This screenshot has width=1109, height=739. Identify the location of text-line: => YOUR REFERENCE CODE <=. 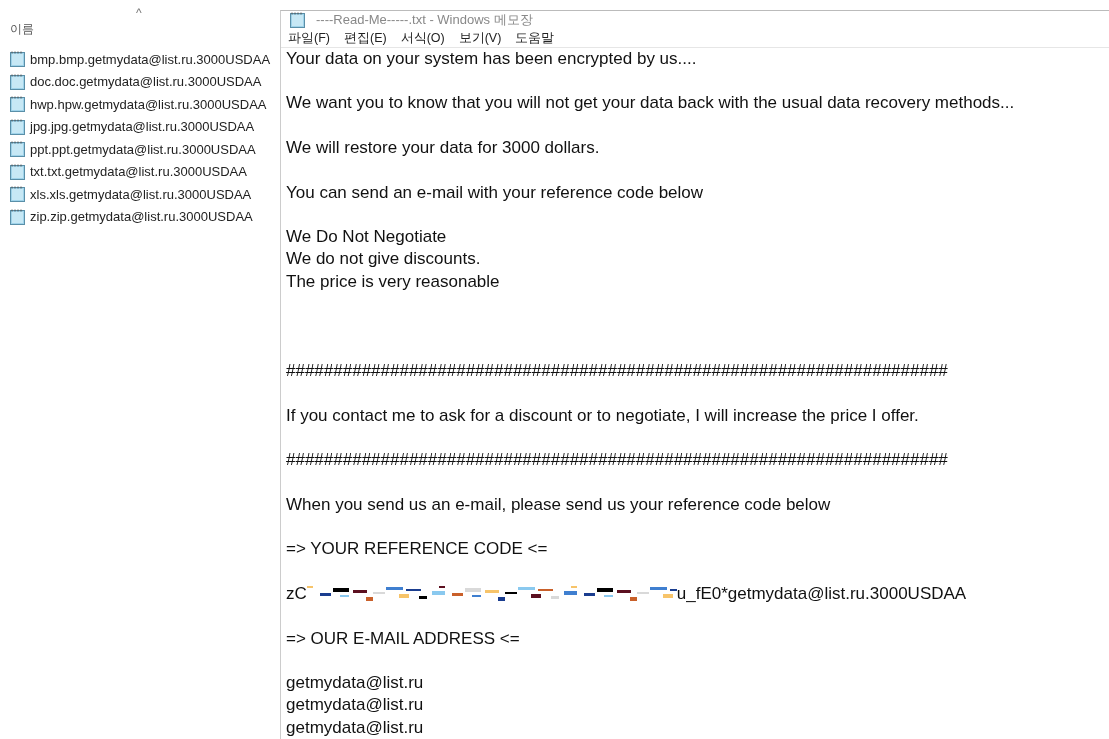
(417, 549).